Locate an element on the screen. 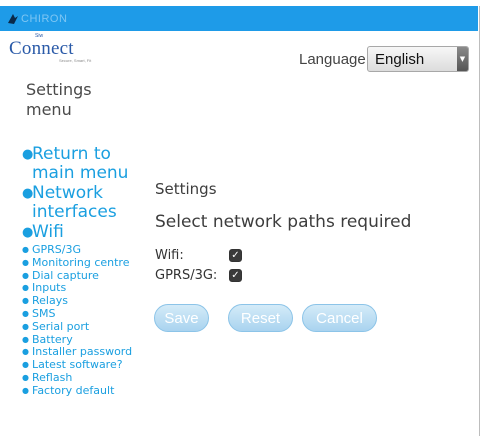 The height and width of the screenshot is (436, 486). sidebar-item-return-to-main-menu: ● Return to main menu is located at coordinates (89, 164).